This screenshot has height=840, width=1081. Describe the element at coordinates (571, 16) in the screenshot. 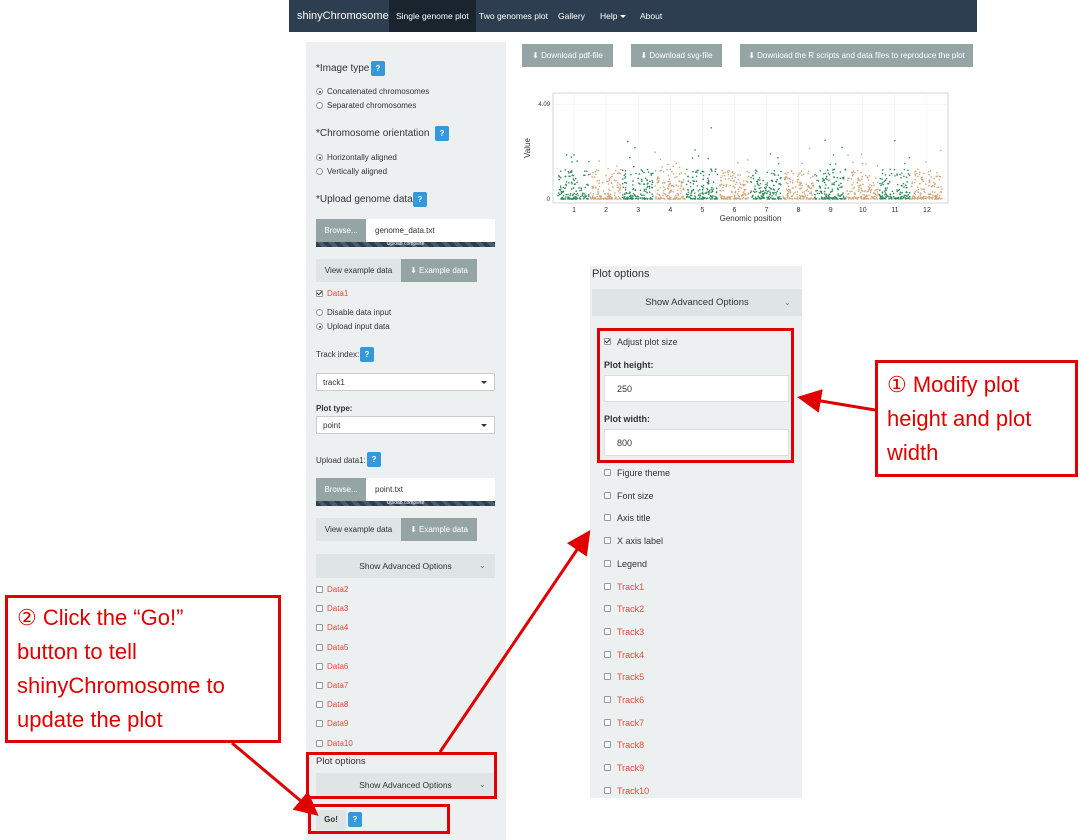

I see `nav-gallery: Gallery` at that location.